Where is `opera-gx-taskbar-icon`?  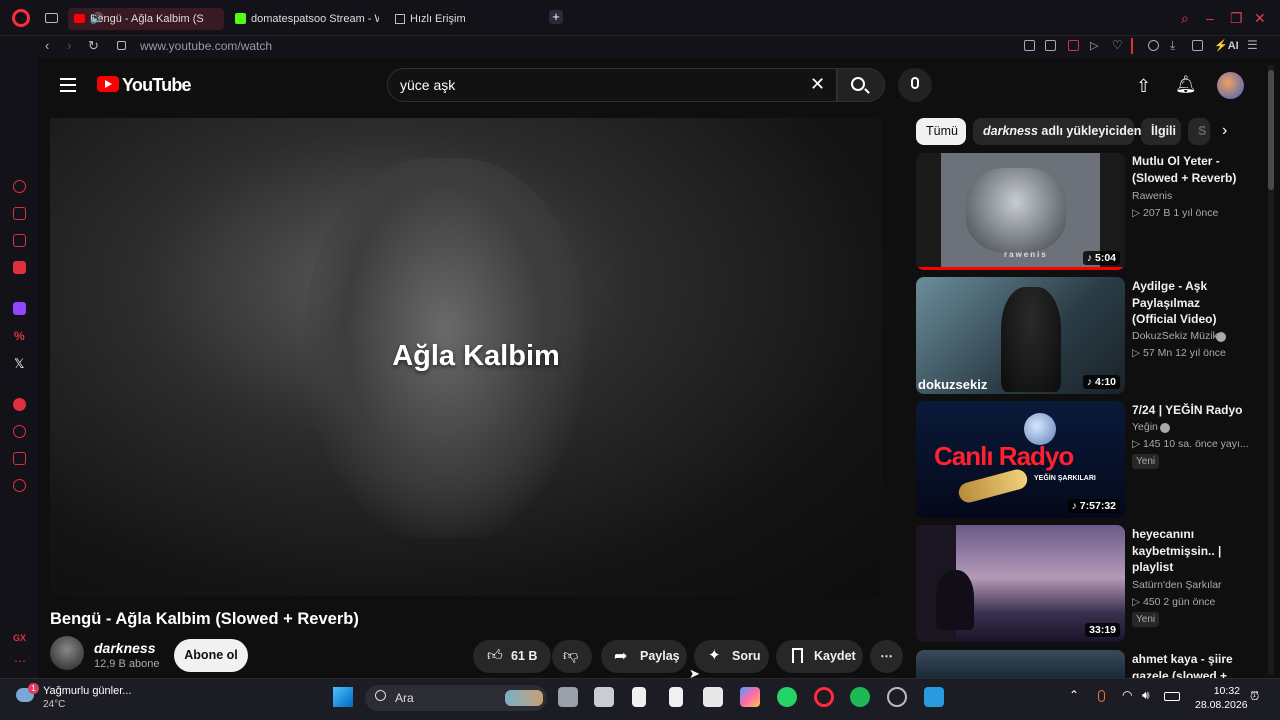
opera-gx-taskbar-icon is located at coordinates (824, 697).